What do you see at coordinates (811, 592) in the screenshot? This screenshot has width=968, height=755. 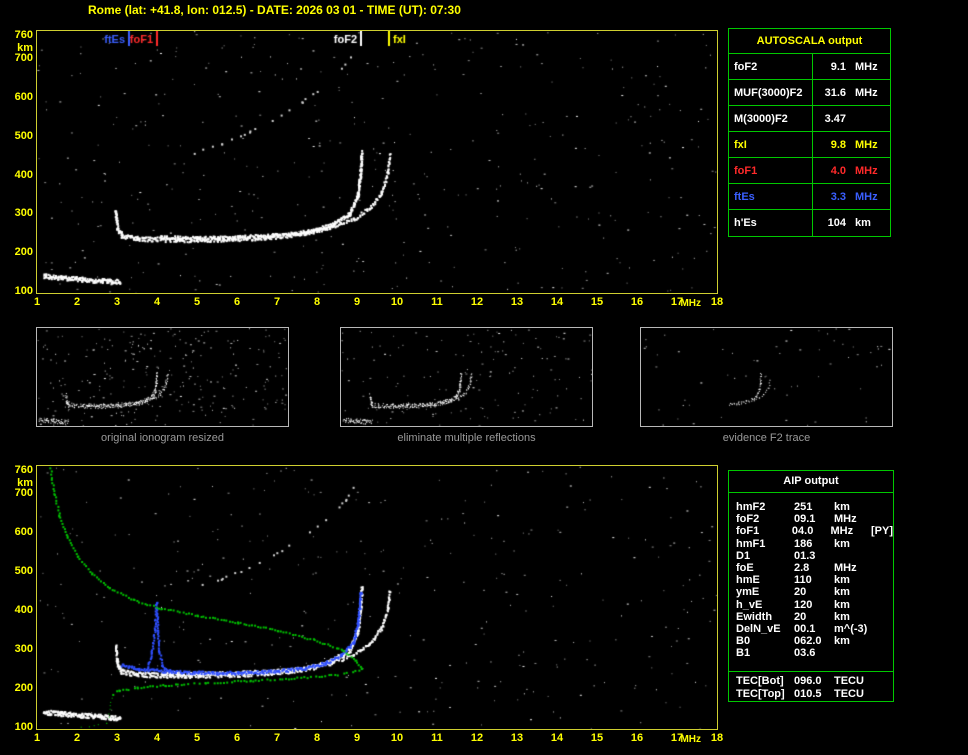 I see `aip-parameter-row: ymE 20 km` at bounding box center [811, 592].